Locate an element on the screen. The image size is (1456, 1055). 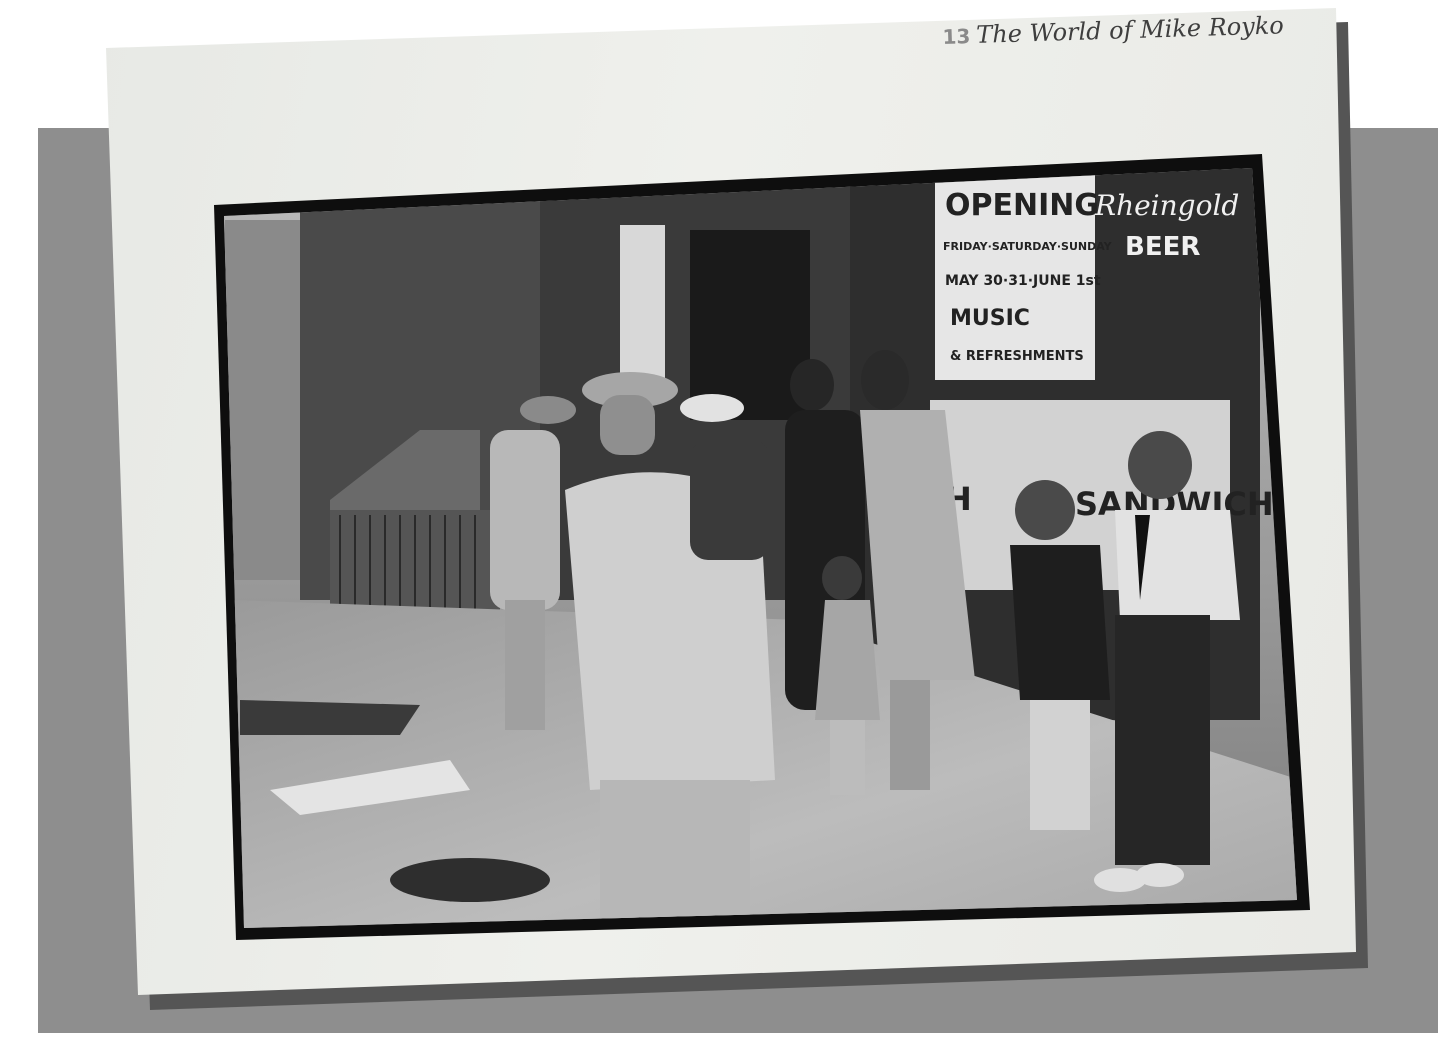
neon-rheingold: Rheingold is located at coordinates (1166, 205).